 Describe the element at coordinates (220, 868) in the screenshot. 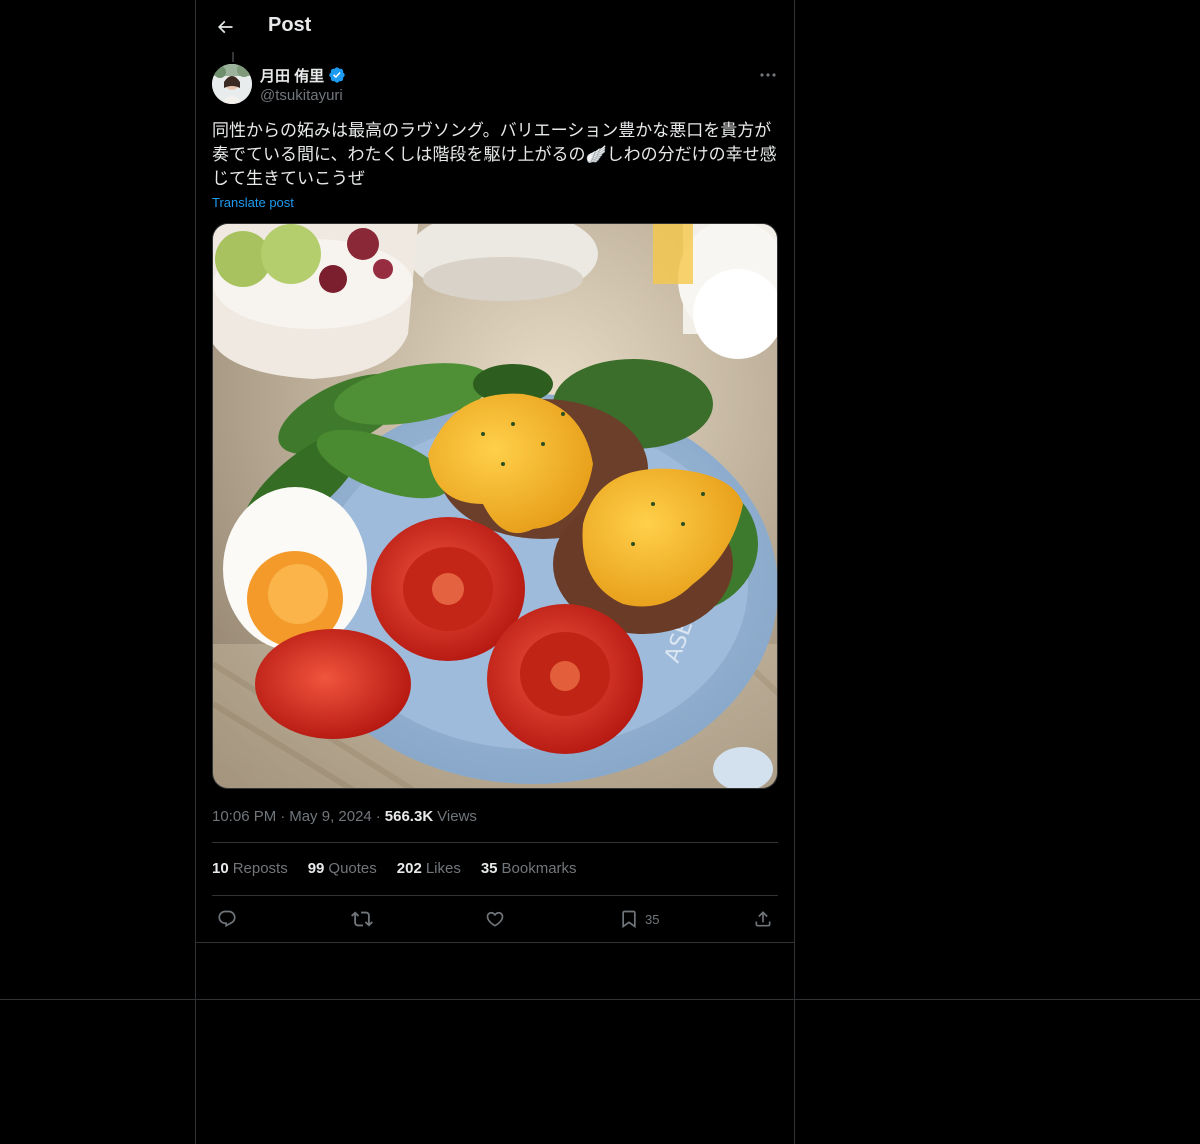

I see `stat-count: 10` at that location.